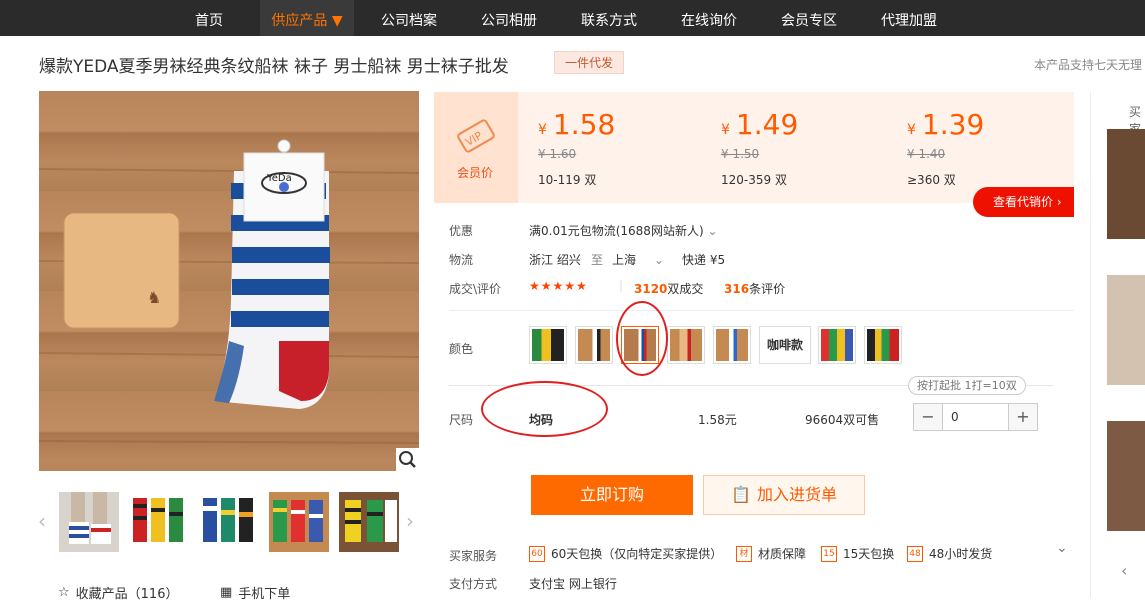 Image resolution: width=1145 pixels, height=602 pixels. I want to click on rating-stars: ★★★★★, so click(558, 286).